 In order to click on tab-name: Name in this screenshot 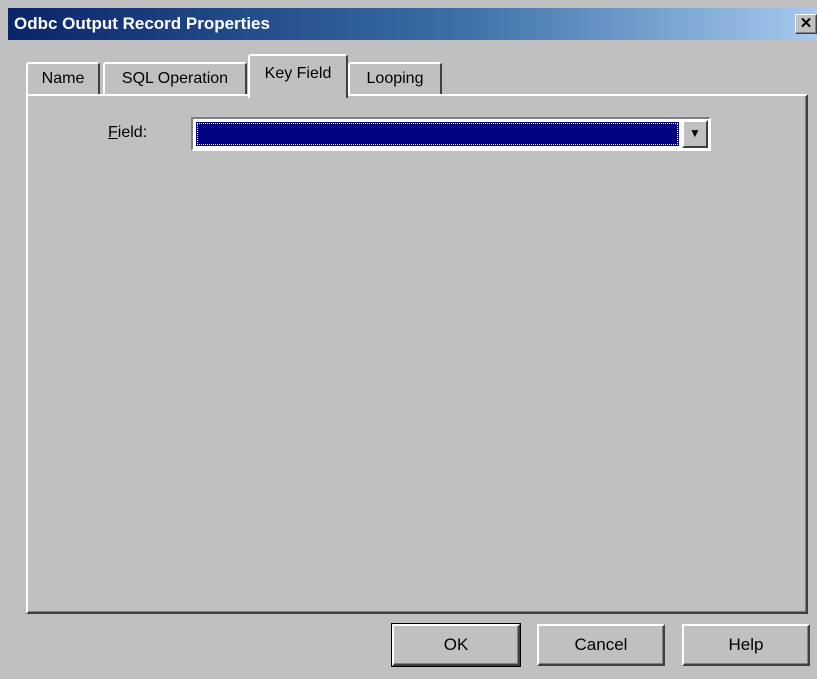, I will do `click(63, 79)`.